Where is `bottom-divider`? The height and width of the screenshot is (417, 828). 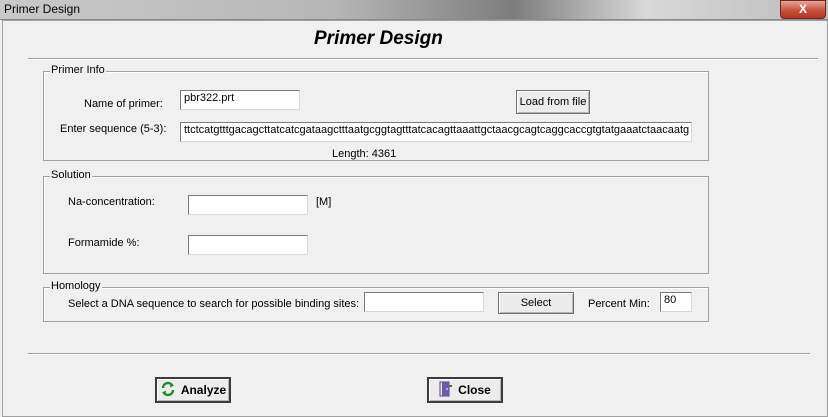 bottom-divider is located at coordinates (419, 354).